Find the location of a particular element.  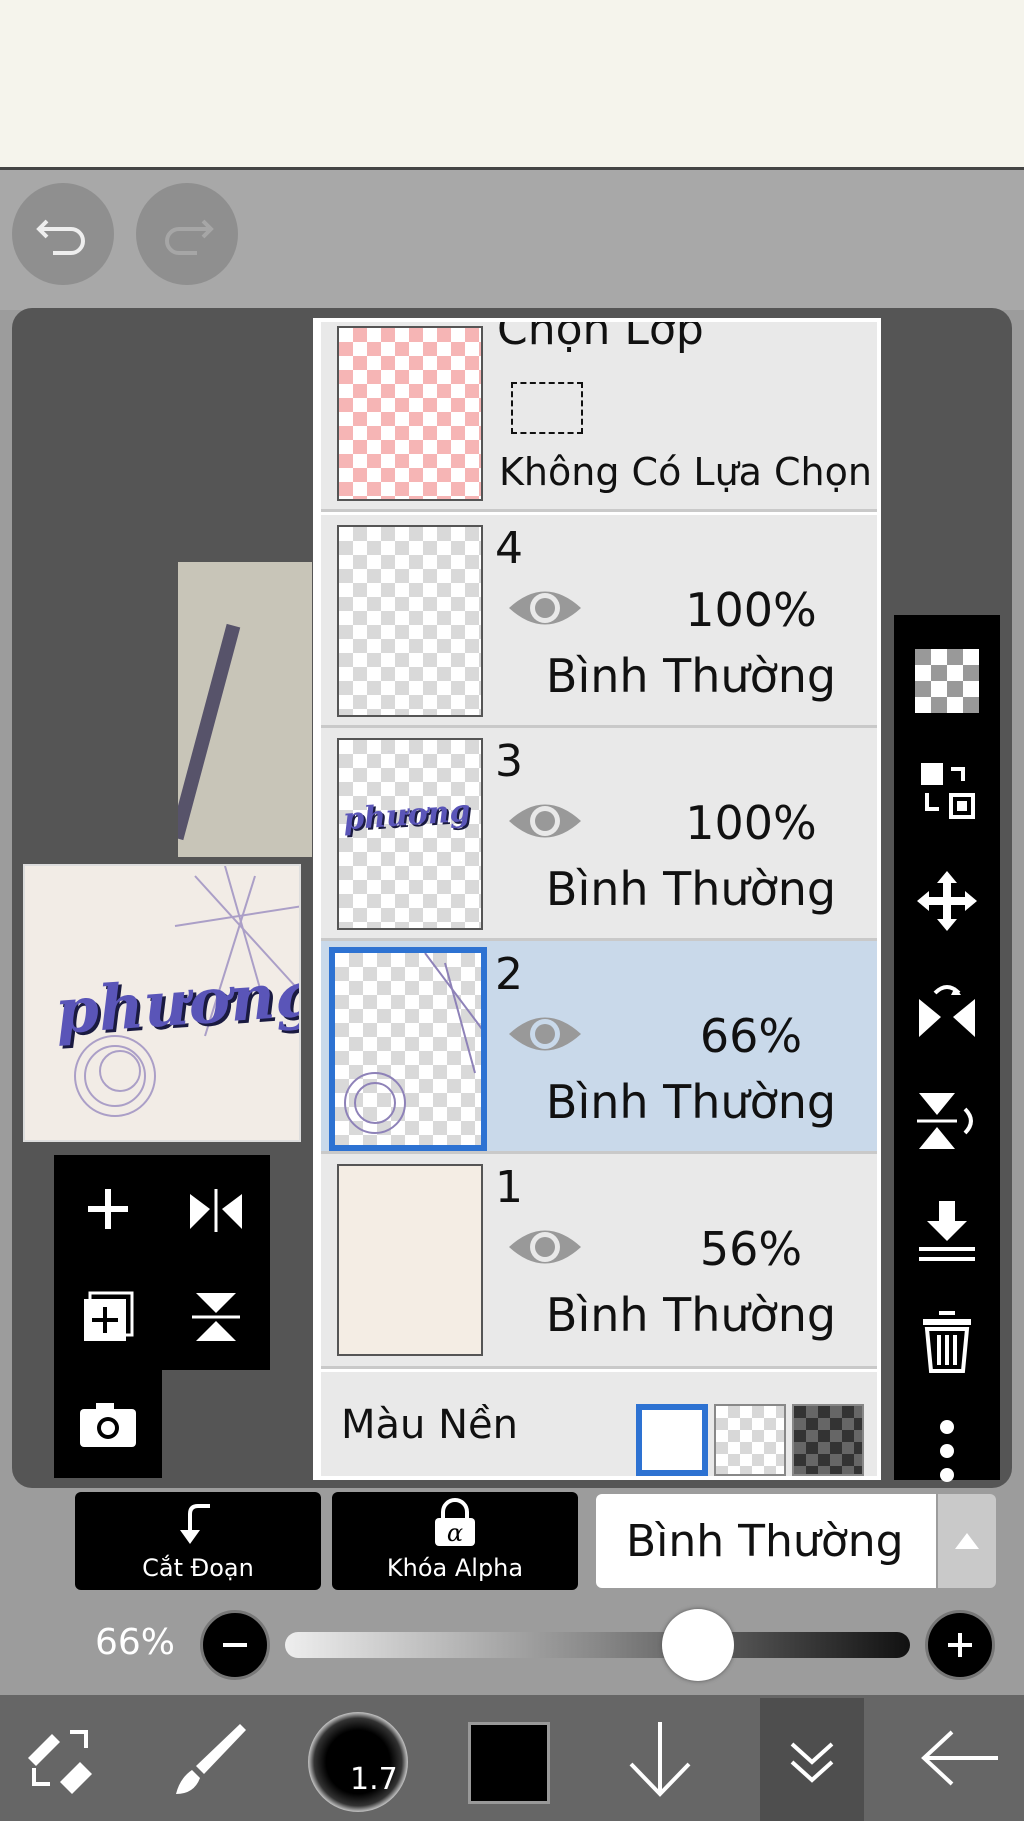

thumbnail-word: phương is located at coordinates (406, 815).